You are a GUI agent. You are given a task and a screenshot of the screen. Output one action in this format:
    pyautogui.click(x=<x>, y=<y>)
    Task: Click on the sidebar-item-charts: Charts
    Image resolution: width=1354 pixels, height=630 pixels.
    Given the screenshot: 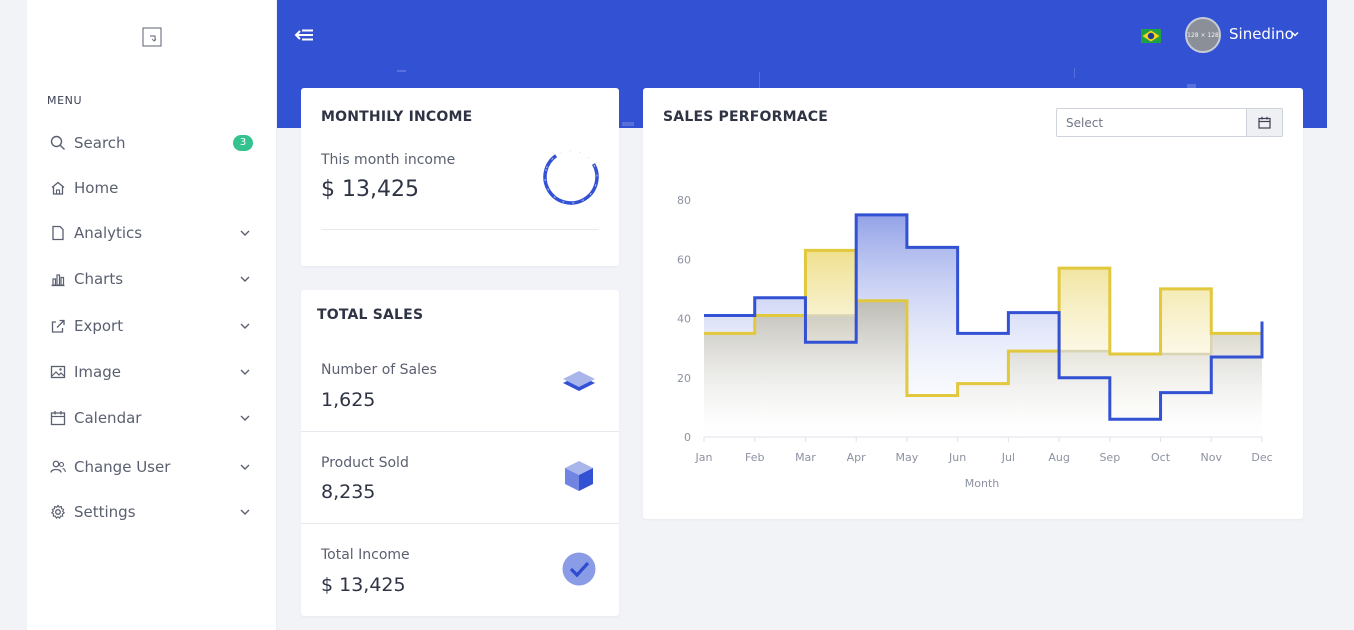 What is the action you would take?
    pyautogui.click(x=152, y=279)
    